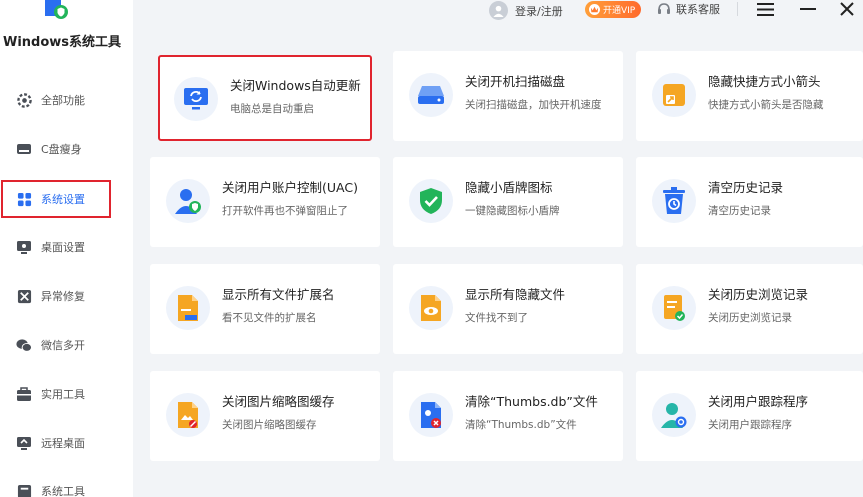 The width and height of the screenshot is (863, 497). I want to click on sidebar-item-label: 全部功能, so click(63, 100).